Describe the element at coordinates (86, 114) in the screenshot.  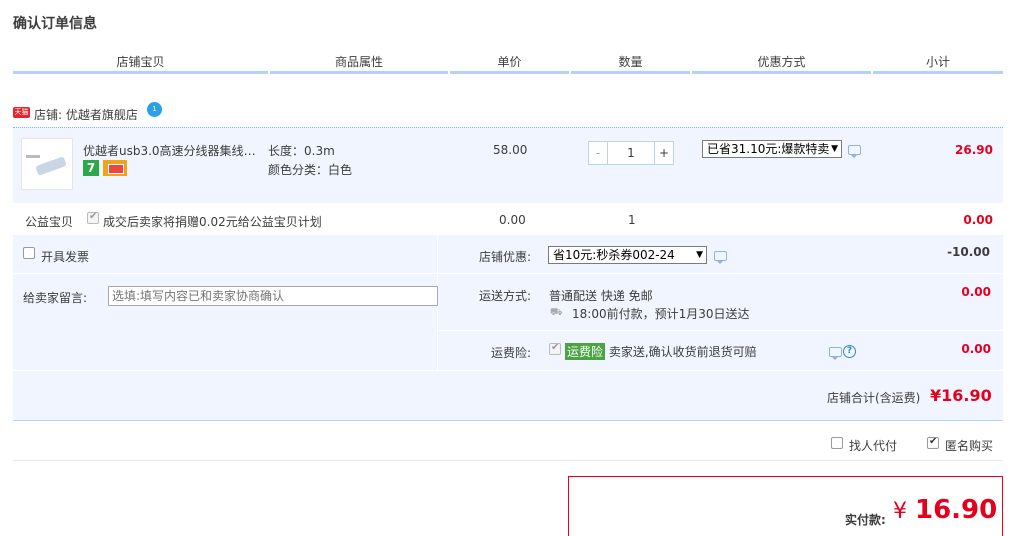
I see `shop-name: 店铺: 优越者旗舰店` at that location.